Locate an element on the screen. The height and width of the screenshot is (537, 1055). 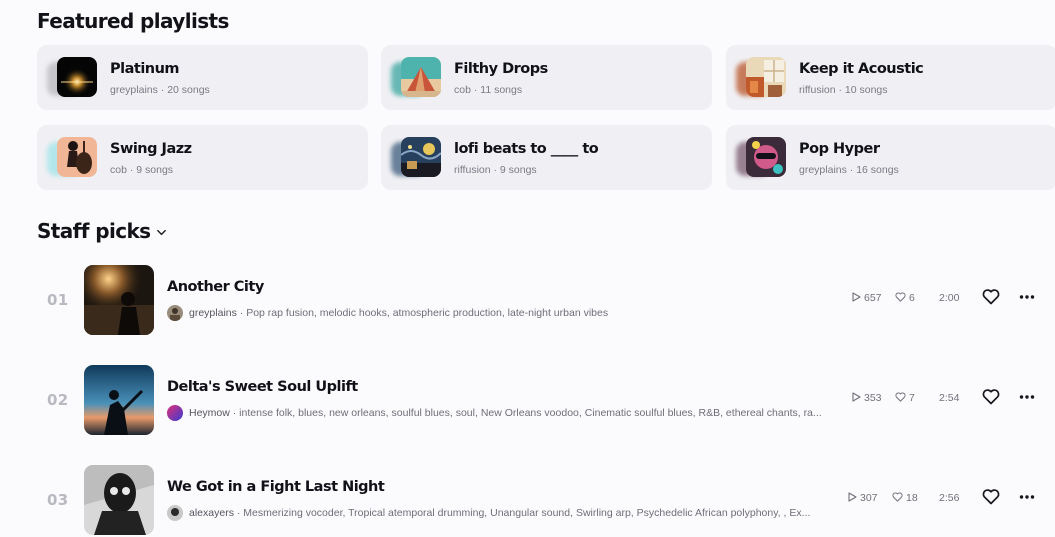
playlist-meta: riffusion · 10 songs is located at coordinates (843, 90).